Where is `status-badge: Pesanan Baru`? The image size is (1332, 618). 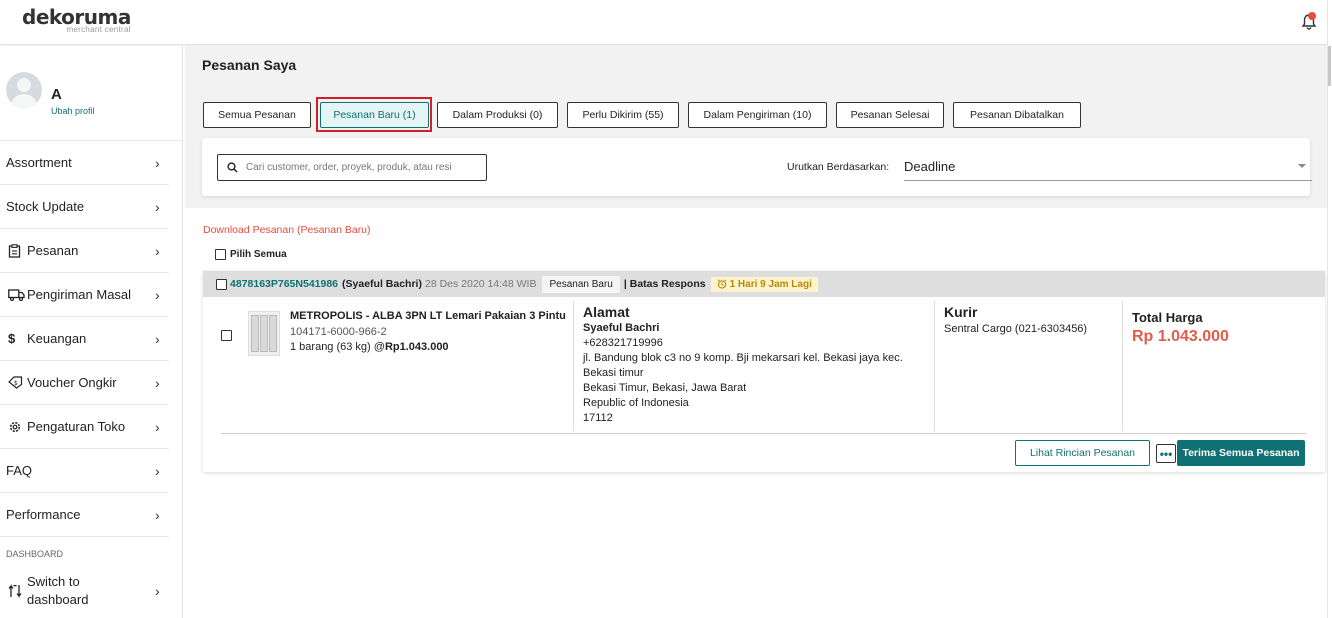
status-badge: Pesanan Baru is located at coordinates (581, 284).